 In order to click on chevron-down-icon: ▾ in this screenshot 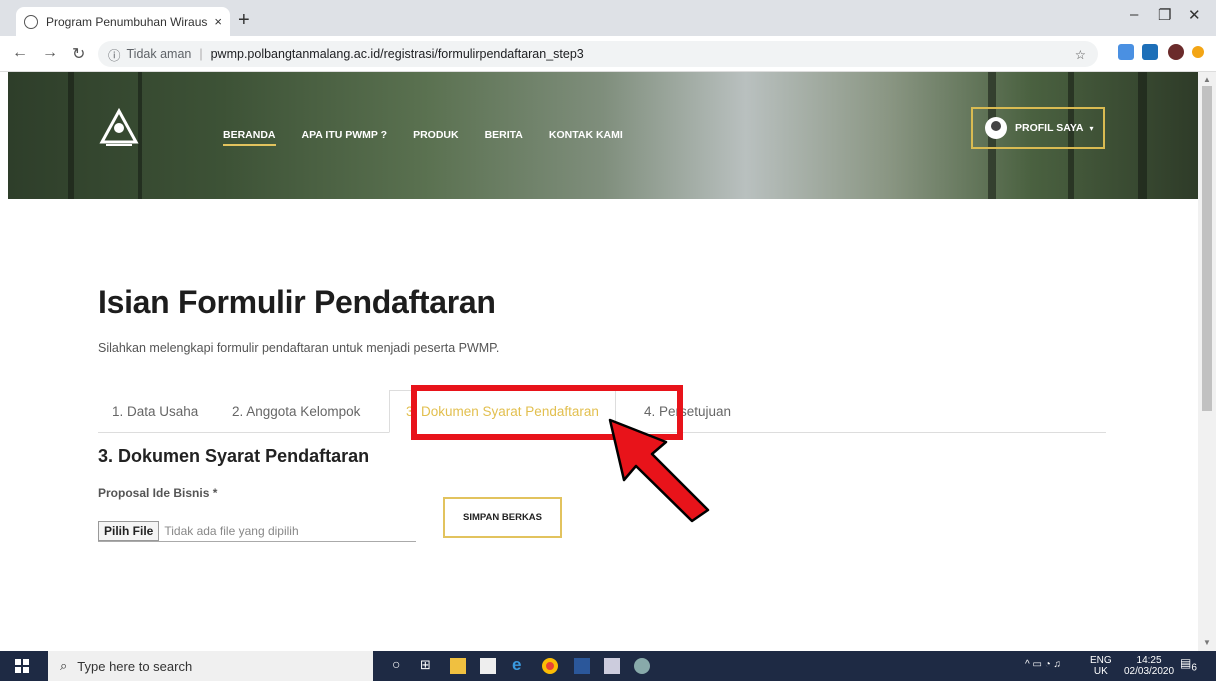, I will do `click(1091, 128)`.